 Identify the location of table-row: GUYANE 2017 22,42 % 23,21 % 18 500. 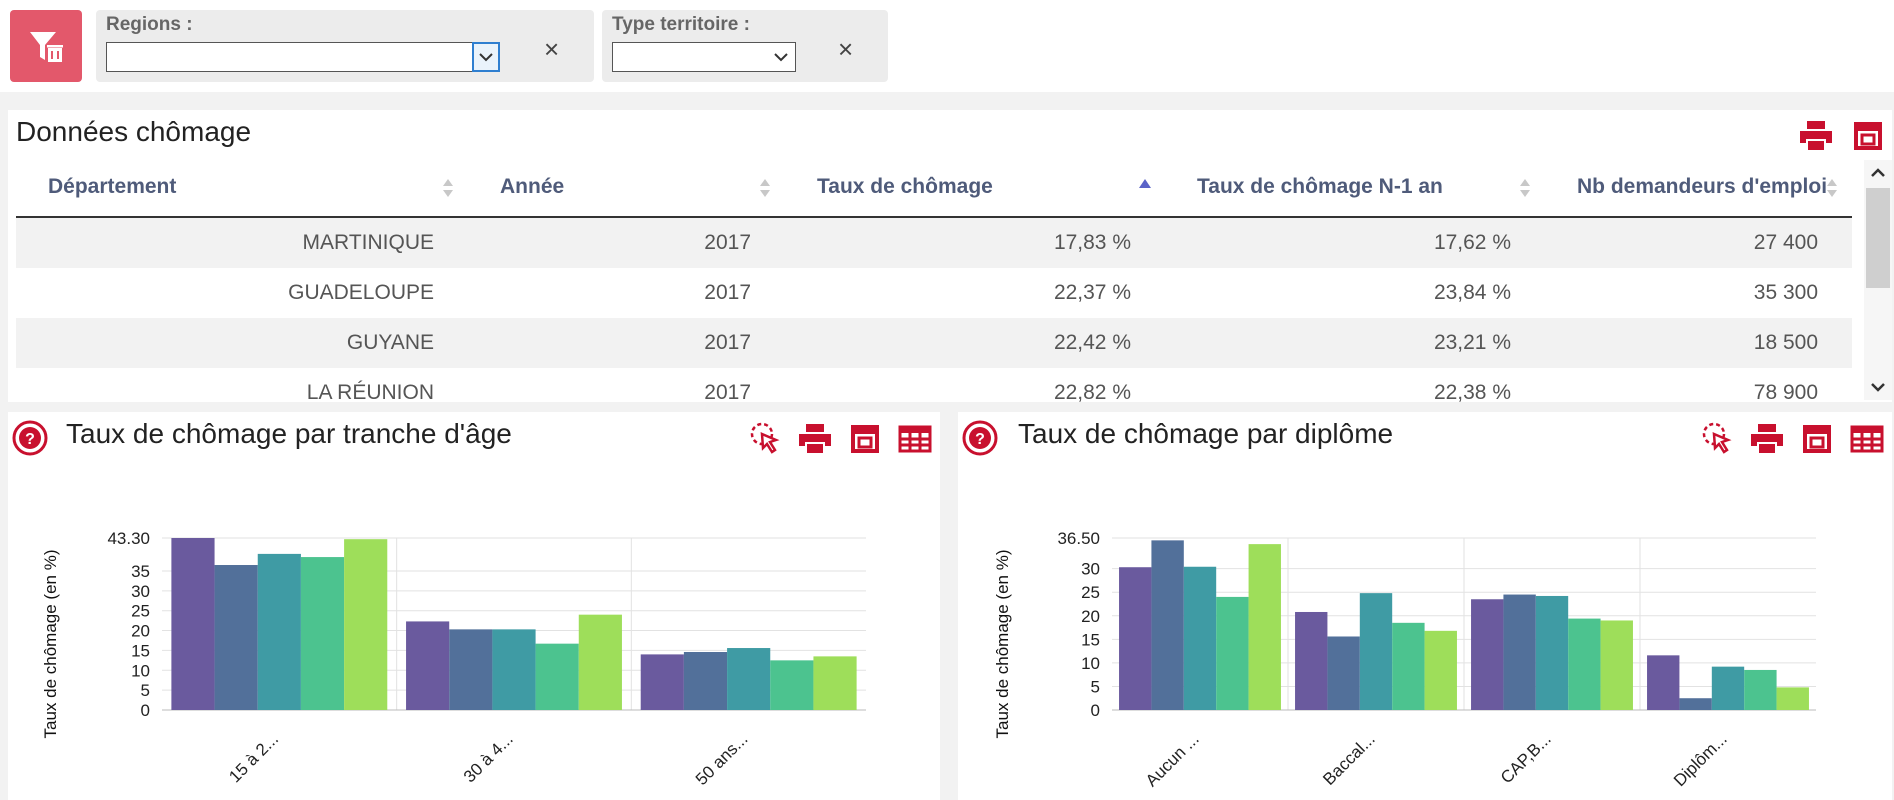
(934, 343).